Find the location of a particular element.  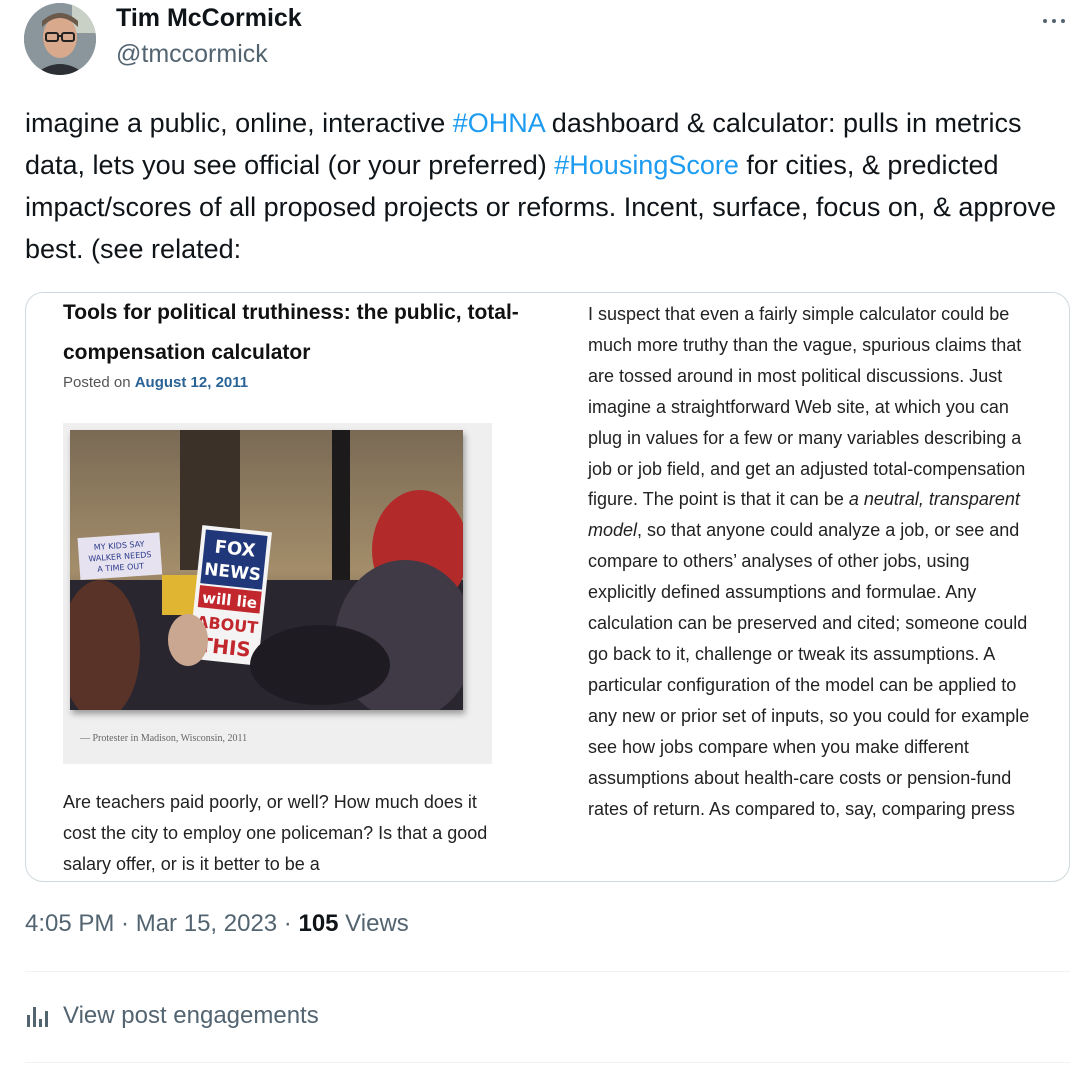

views-count: 105 is located at coordinates (318, 923).